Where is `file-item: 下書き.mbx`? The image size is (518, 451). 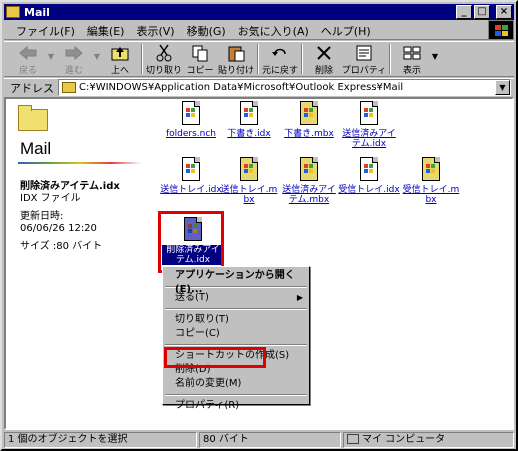 file-item: 下書き.mbx is located at coordinates (309, 120).